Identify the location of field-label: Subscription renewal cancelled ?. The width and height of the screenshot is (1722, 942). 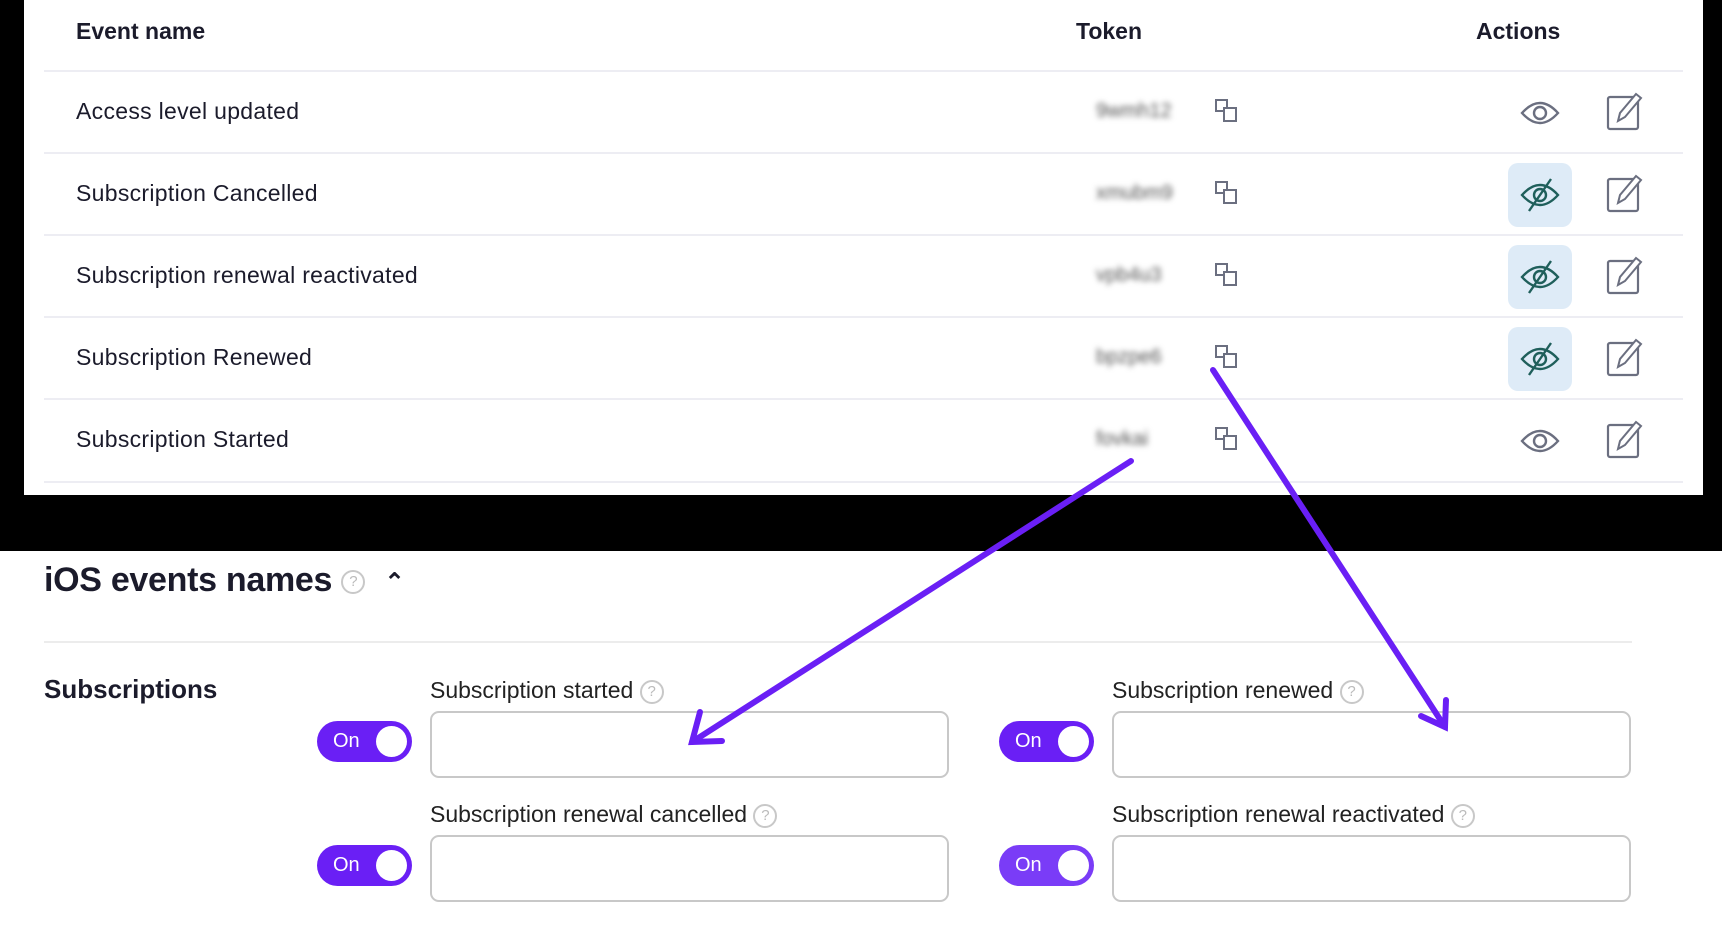
(604, 814).